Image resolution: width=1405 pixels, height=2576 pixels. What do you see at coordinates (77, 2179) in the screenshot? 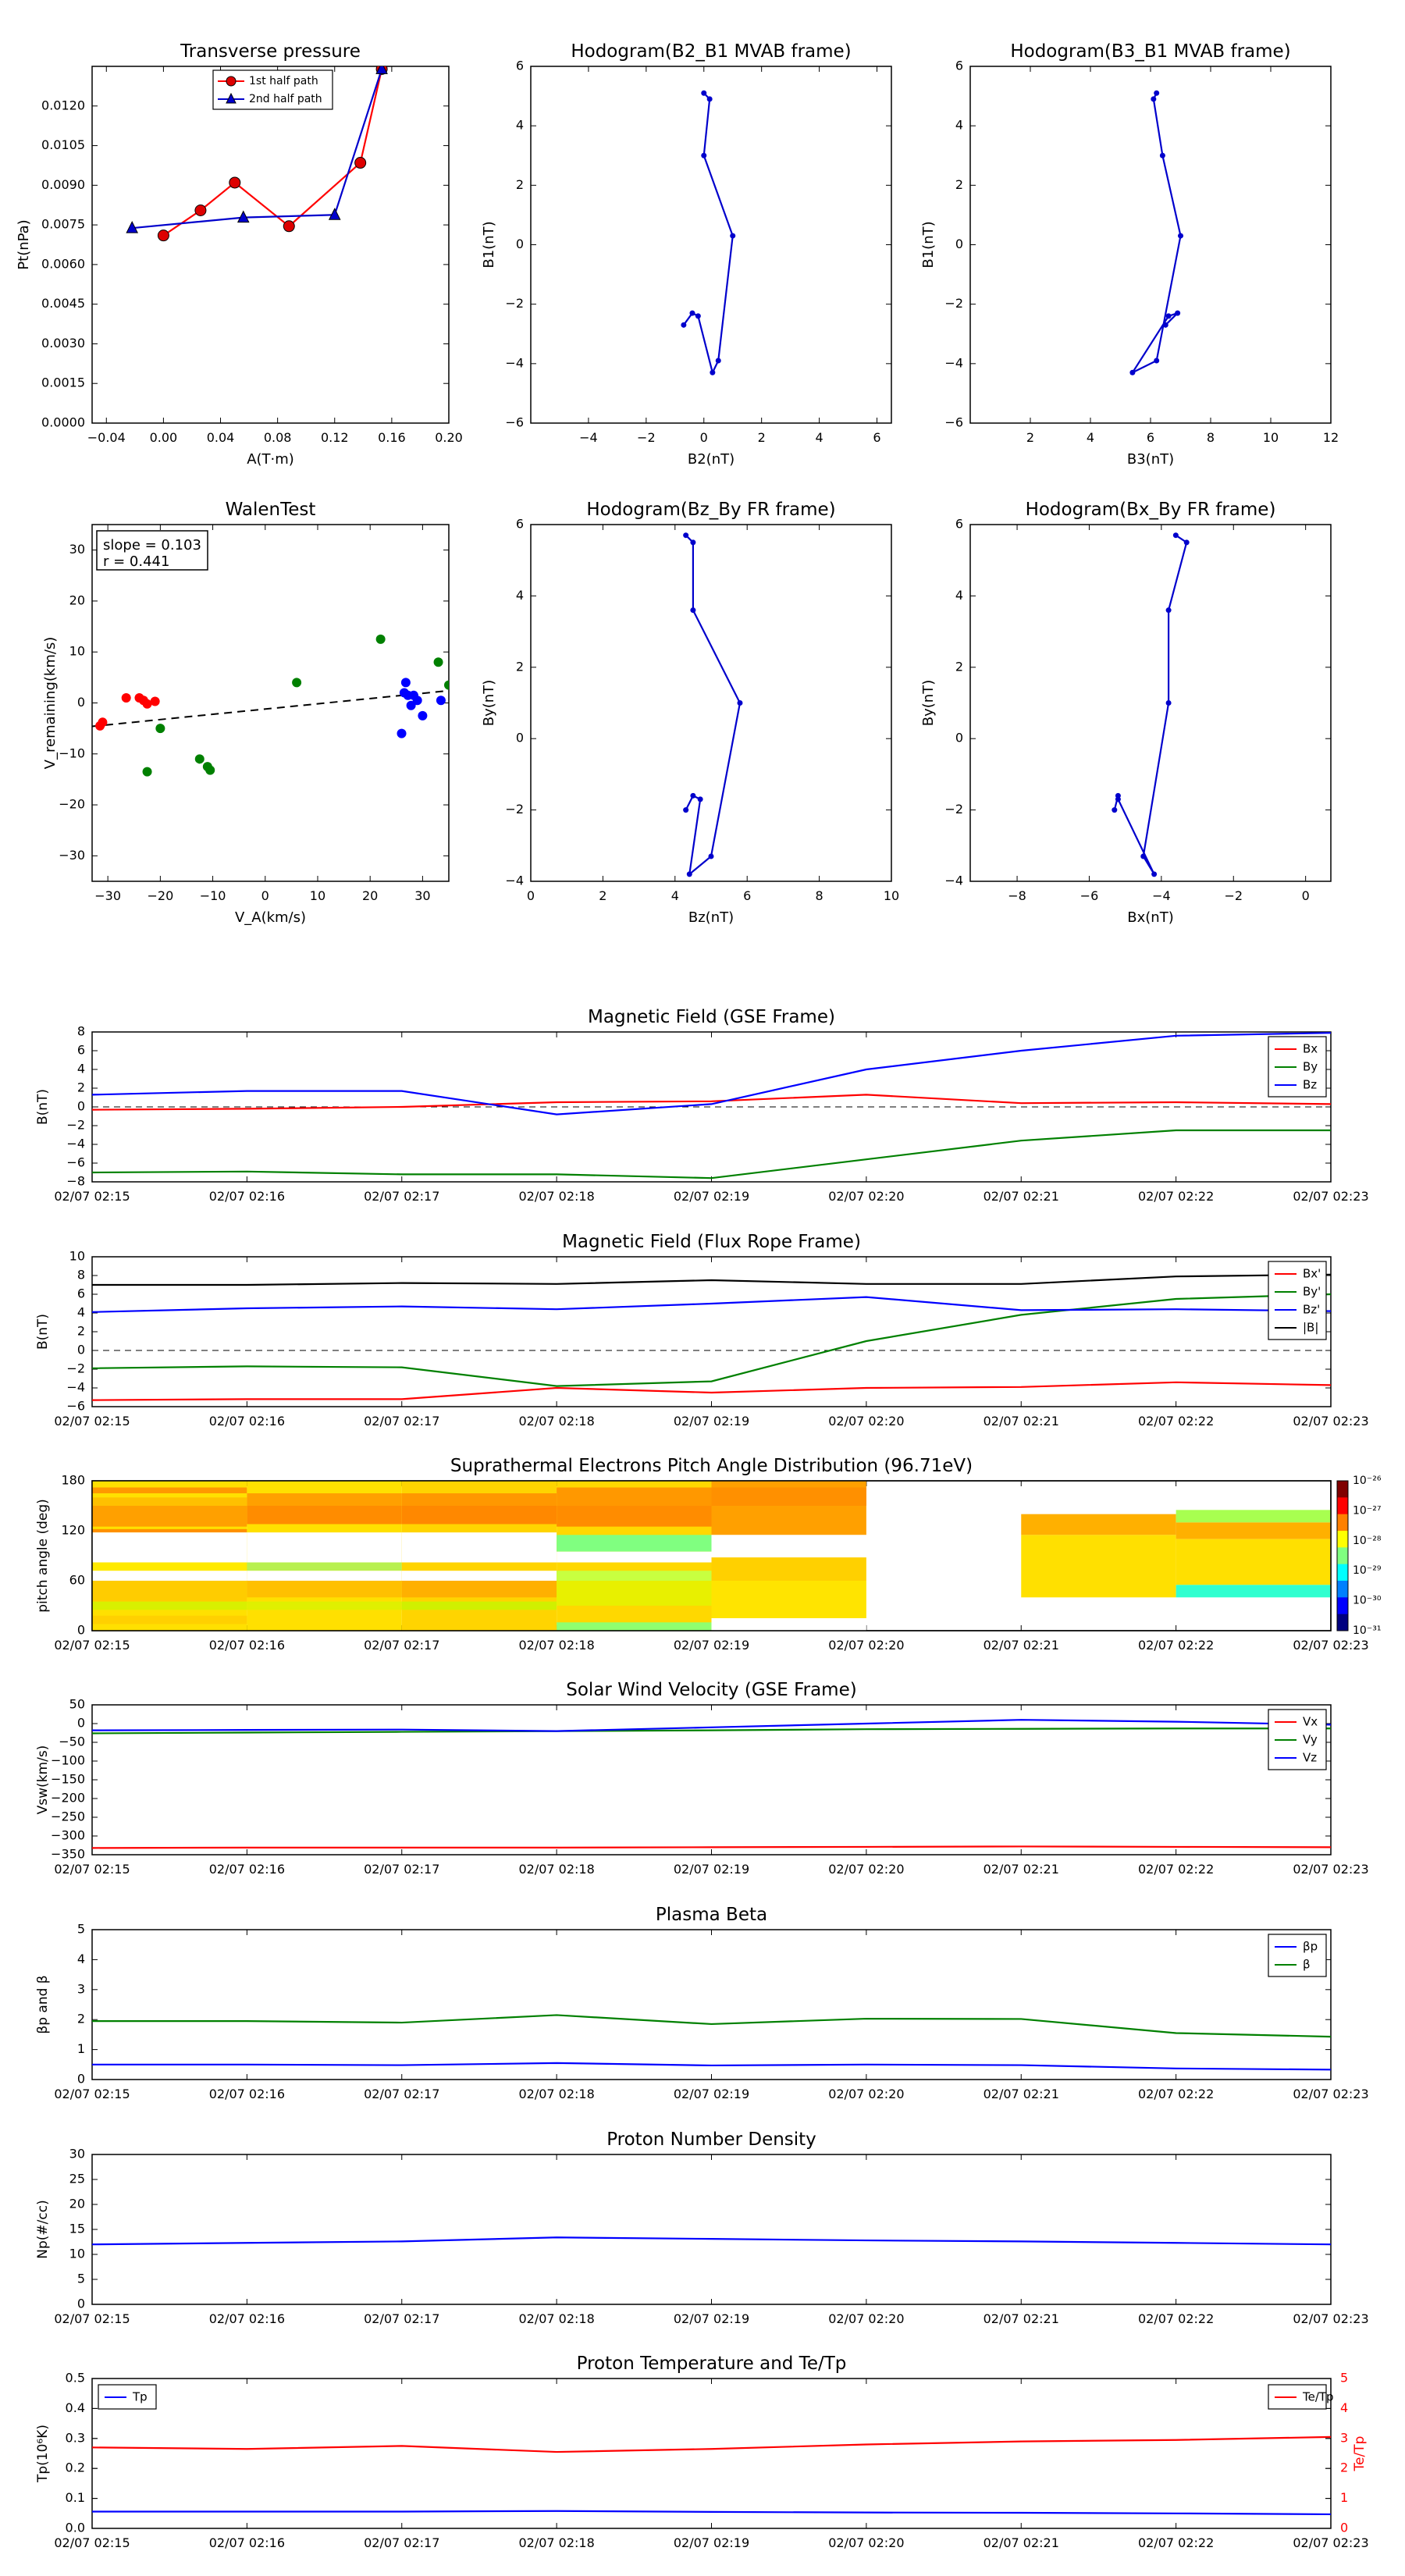
I see `y-tick-label: 25` at bounding box center [77, 2179].